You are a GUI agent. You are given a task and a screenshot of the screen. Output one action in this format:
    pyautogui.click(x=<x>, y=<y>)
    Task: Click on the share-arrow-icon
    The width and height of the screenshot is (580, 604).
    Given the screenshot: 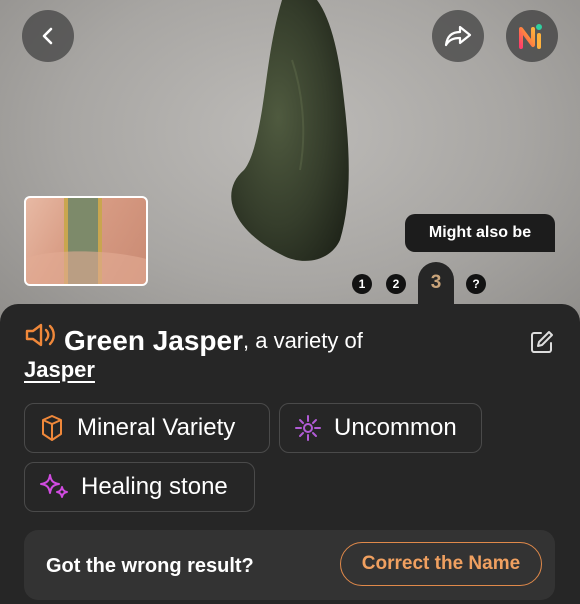 What is the action you would take?
    pyautogui.click(x=458, y=36)
    